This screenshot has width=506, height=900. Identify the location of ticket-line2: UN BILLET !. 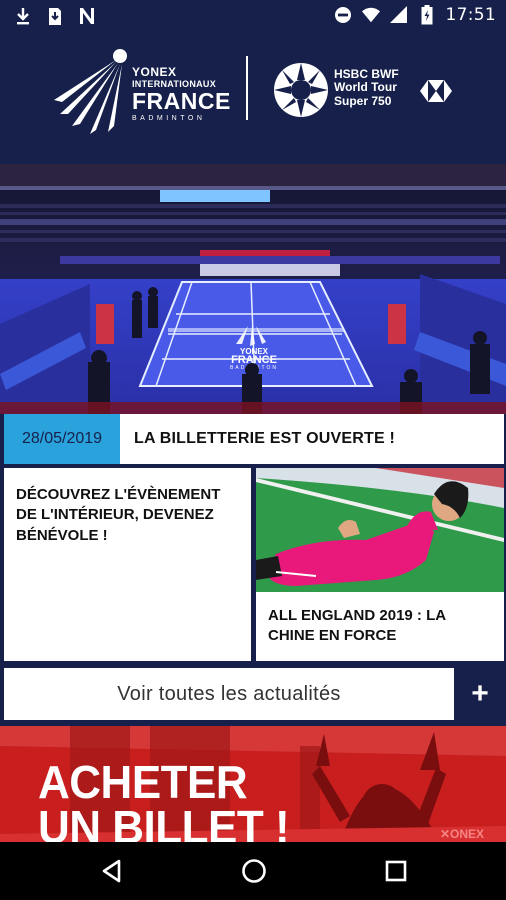
(164, 822).